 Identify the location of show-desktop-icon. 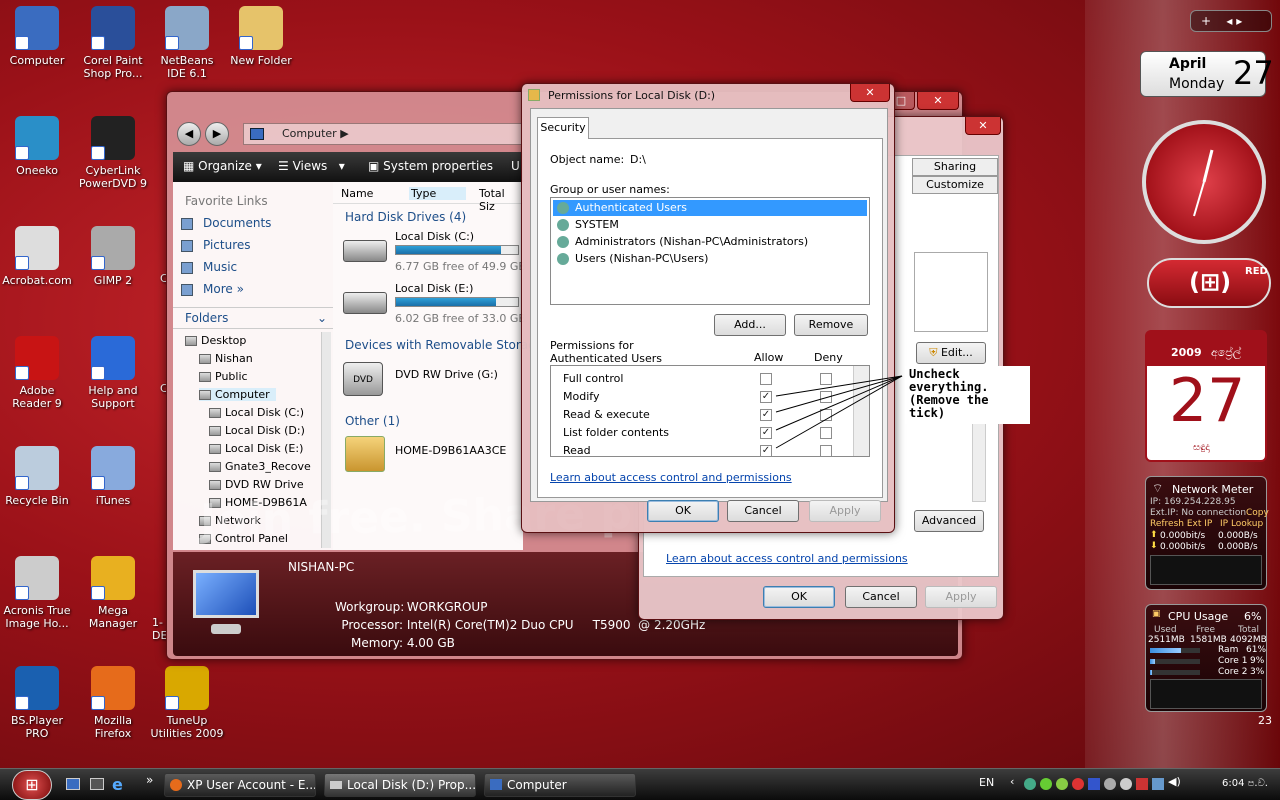
(73, 784).